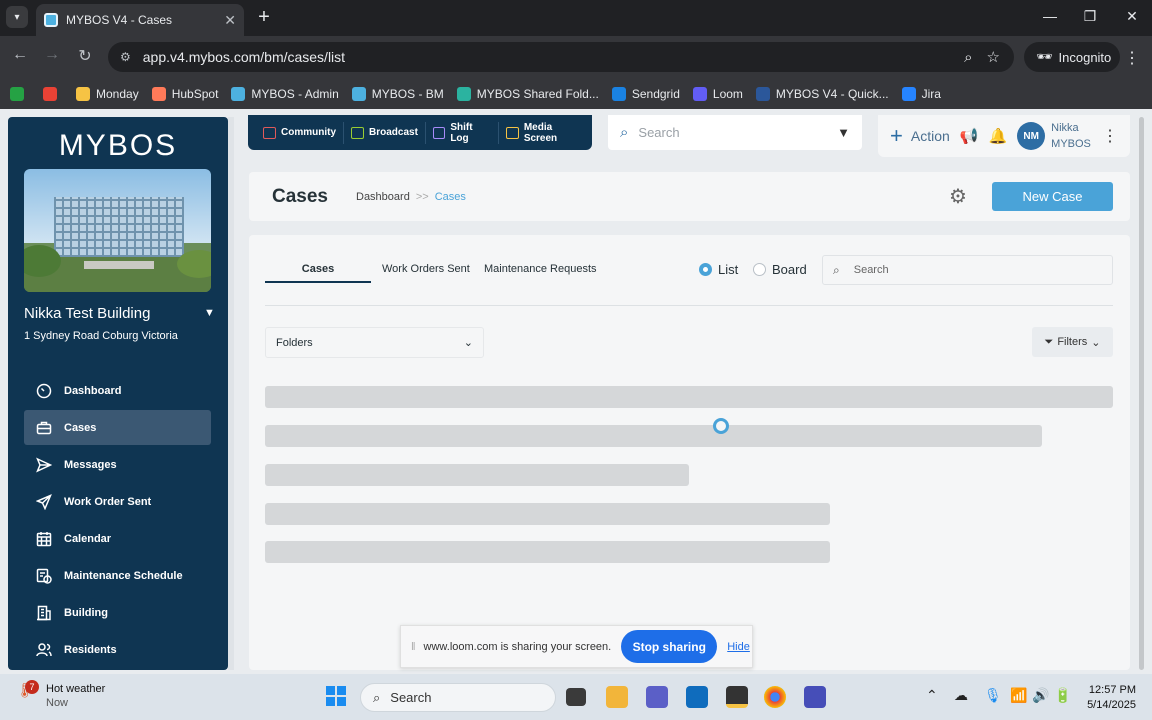 The image size is (1152, 720). What do you see at coordinates (209, 313) in the screenshot?
I see `building-dropdown-caret-icon: ▼` at bounding box center [209, 313].